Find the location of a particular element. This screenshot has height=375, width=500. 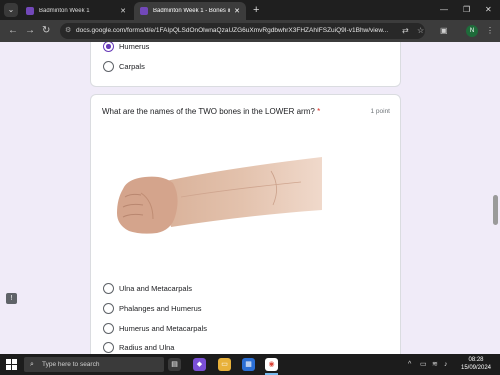

tab-title: Badminton Week 1 - Bones in t is located at coordinates (192, 11).